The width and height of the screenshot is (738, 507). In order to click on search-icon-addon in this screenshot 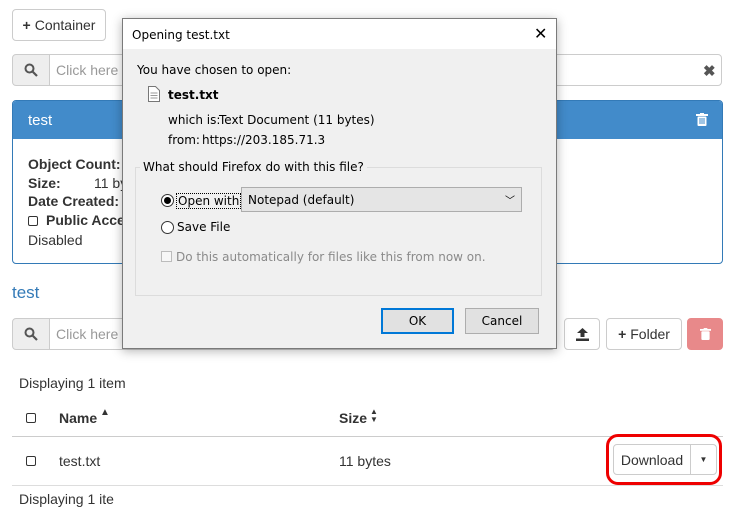, I will do `click(31, 70)`.